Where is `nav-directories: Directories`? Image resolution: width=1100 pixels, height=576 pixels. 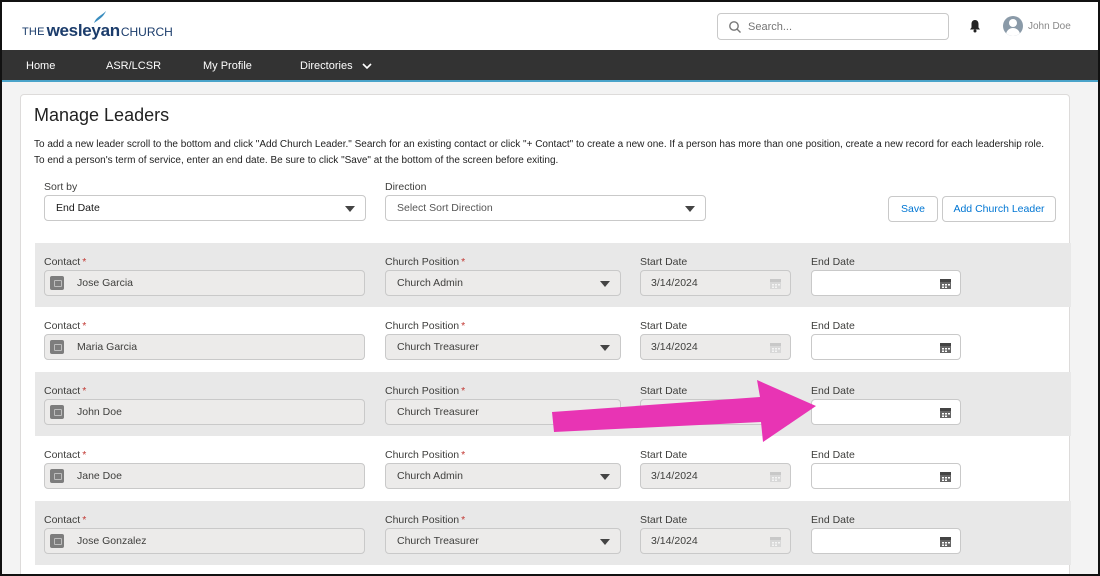
nav-directories: Directories is located at coordinates (336, 66).